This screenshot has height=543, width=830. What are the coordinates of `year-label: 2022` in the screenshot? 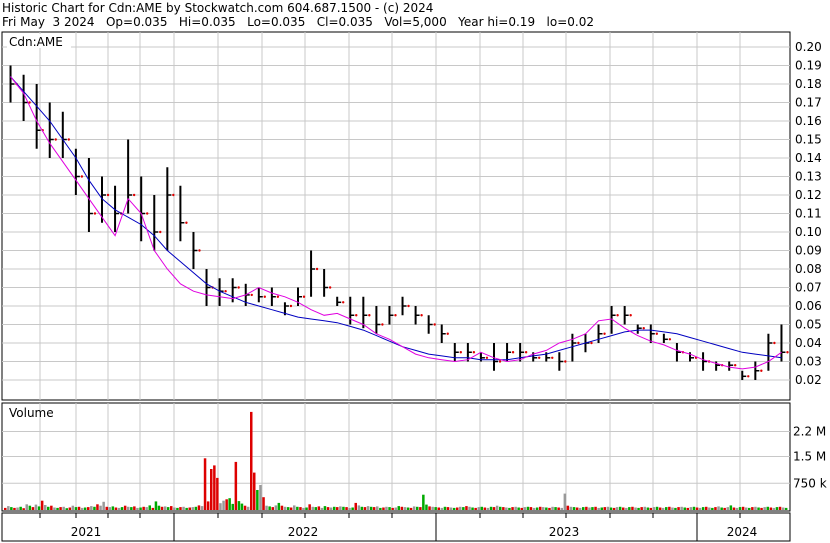 It's located at (303, 532).